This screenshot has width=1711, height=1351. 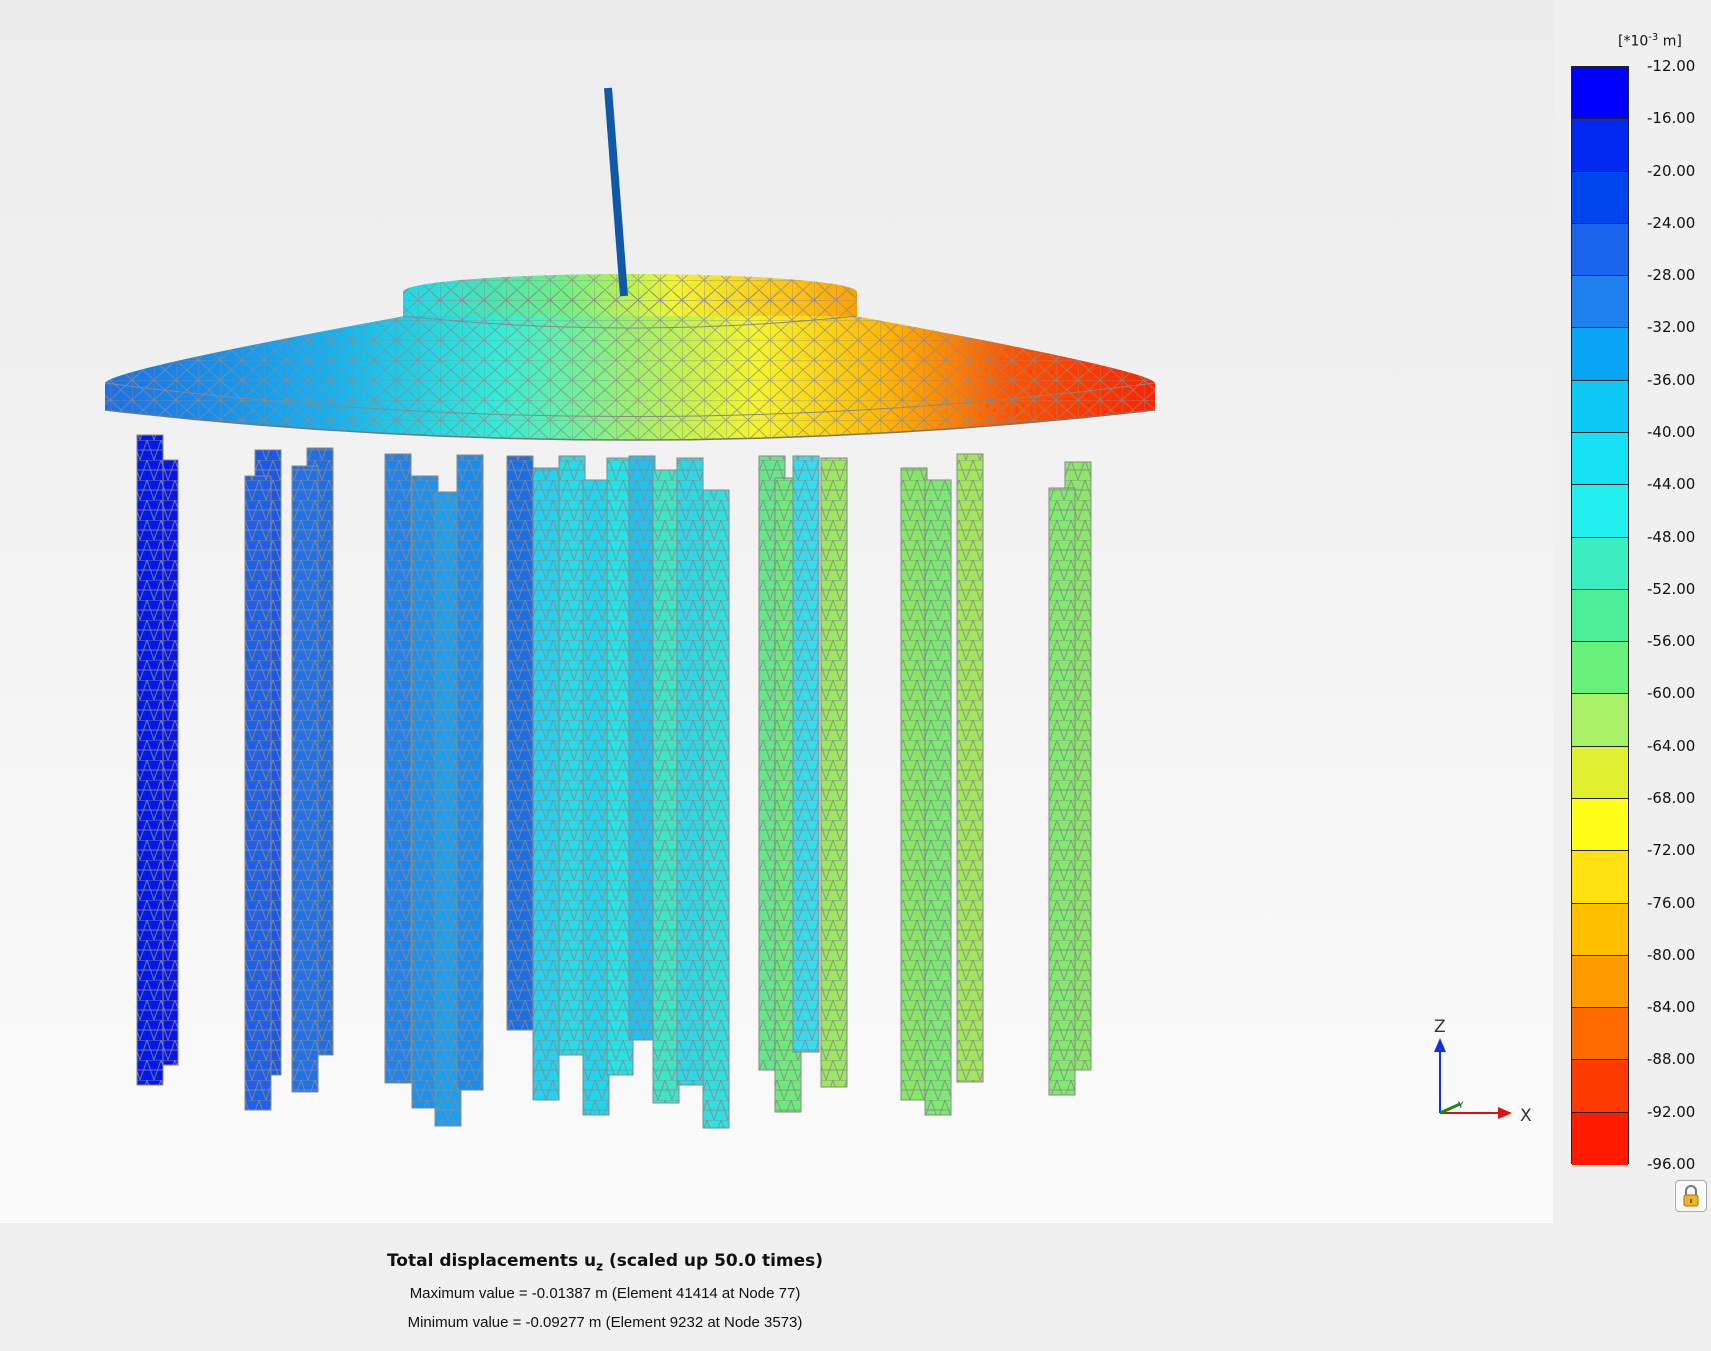 I want to click on legend-colorbar, so click(x=1600, y=615).